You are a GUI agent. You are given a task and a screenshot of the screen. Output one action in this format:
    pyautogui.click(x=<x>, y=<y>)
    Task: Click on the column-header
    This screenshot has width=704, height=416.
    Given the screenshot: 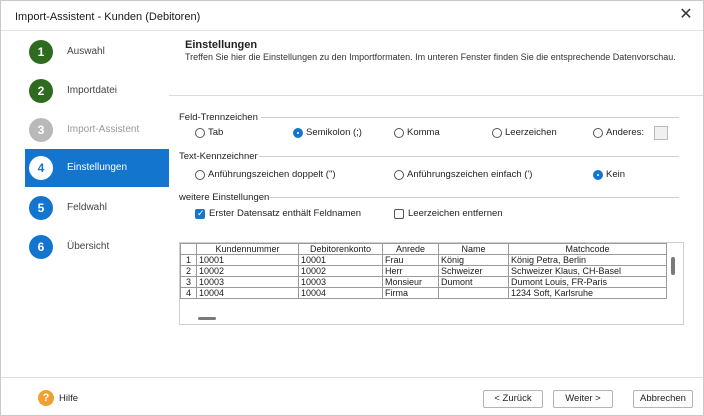 What is the action you would take?
    pyautogui.click(x=188, y=249)
    